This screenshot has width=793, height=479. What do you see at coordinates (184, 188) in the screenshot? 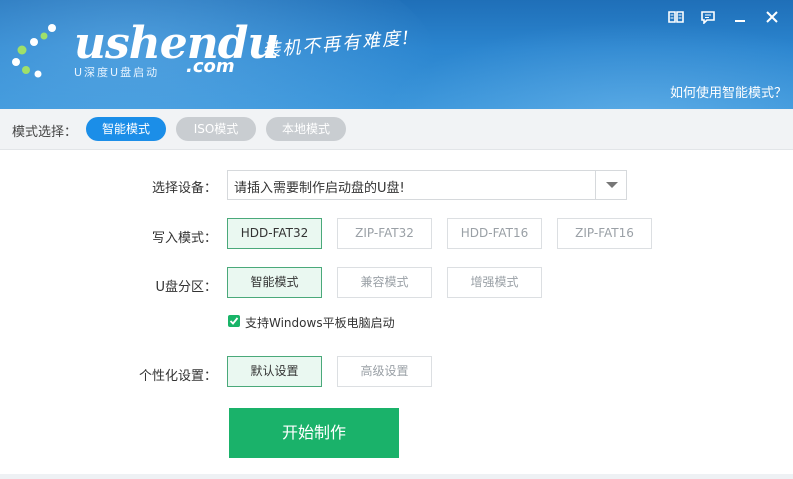
I see `device-label: 选择设备：` at bounding box center [184, 188].